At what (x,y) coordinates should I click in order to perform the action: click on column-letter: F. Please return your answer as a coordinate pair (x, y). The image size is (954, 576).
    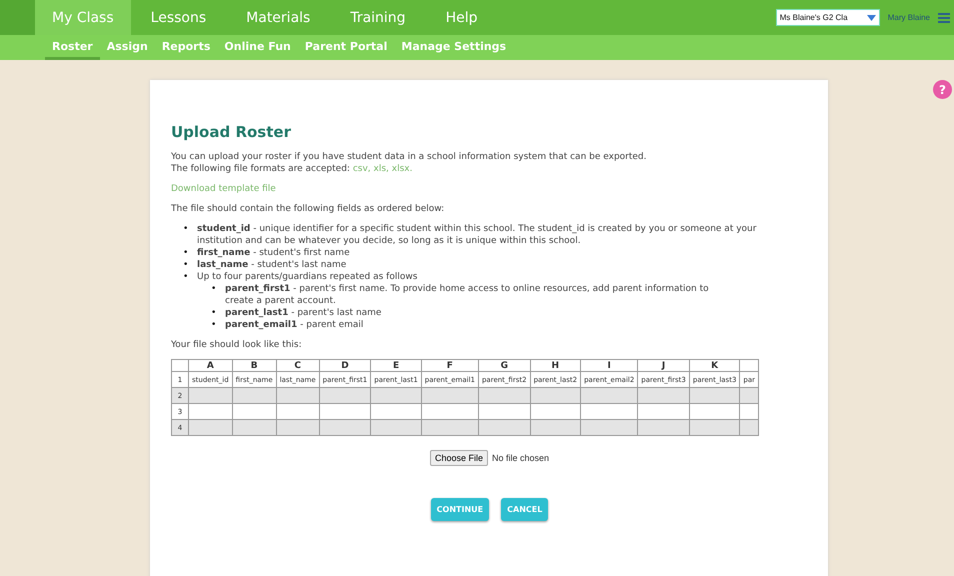
    Looking at the image, I should click on (449, 366).